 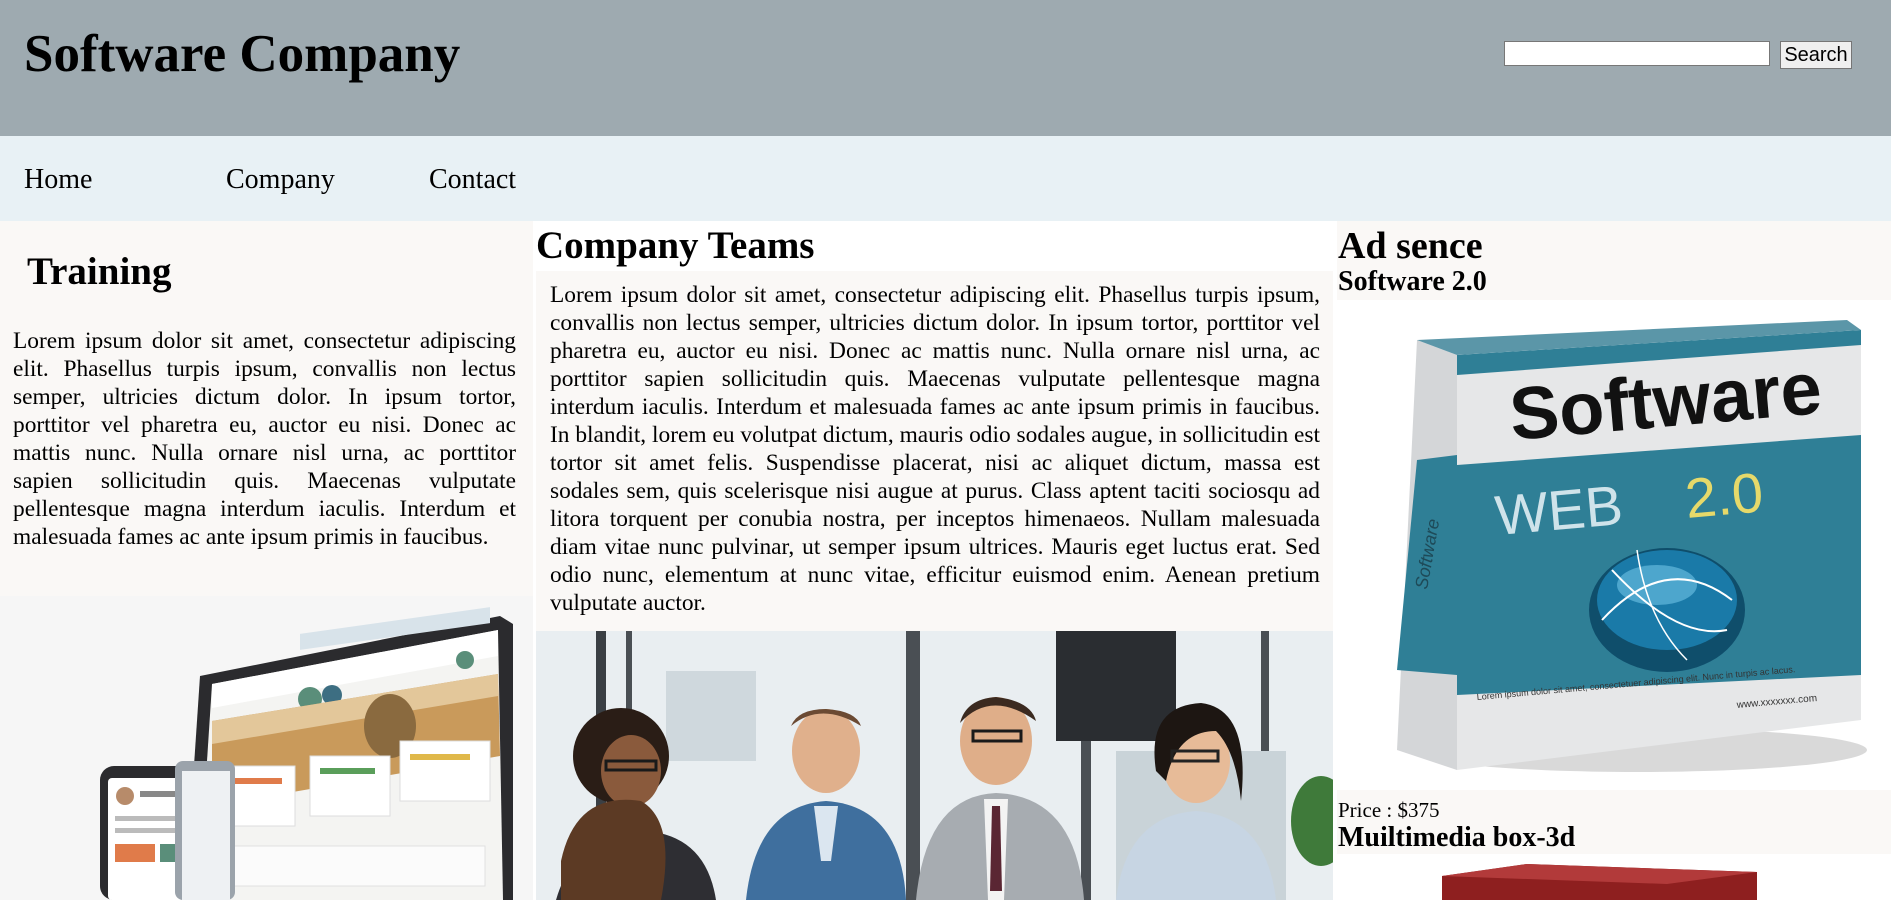 I want to click on site-title: Software Company, so click(x=242, y=54).